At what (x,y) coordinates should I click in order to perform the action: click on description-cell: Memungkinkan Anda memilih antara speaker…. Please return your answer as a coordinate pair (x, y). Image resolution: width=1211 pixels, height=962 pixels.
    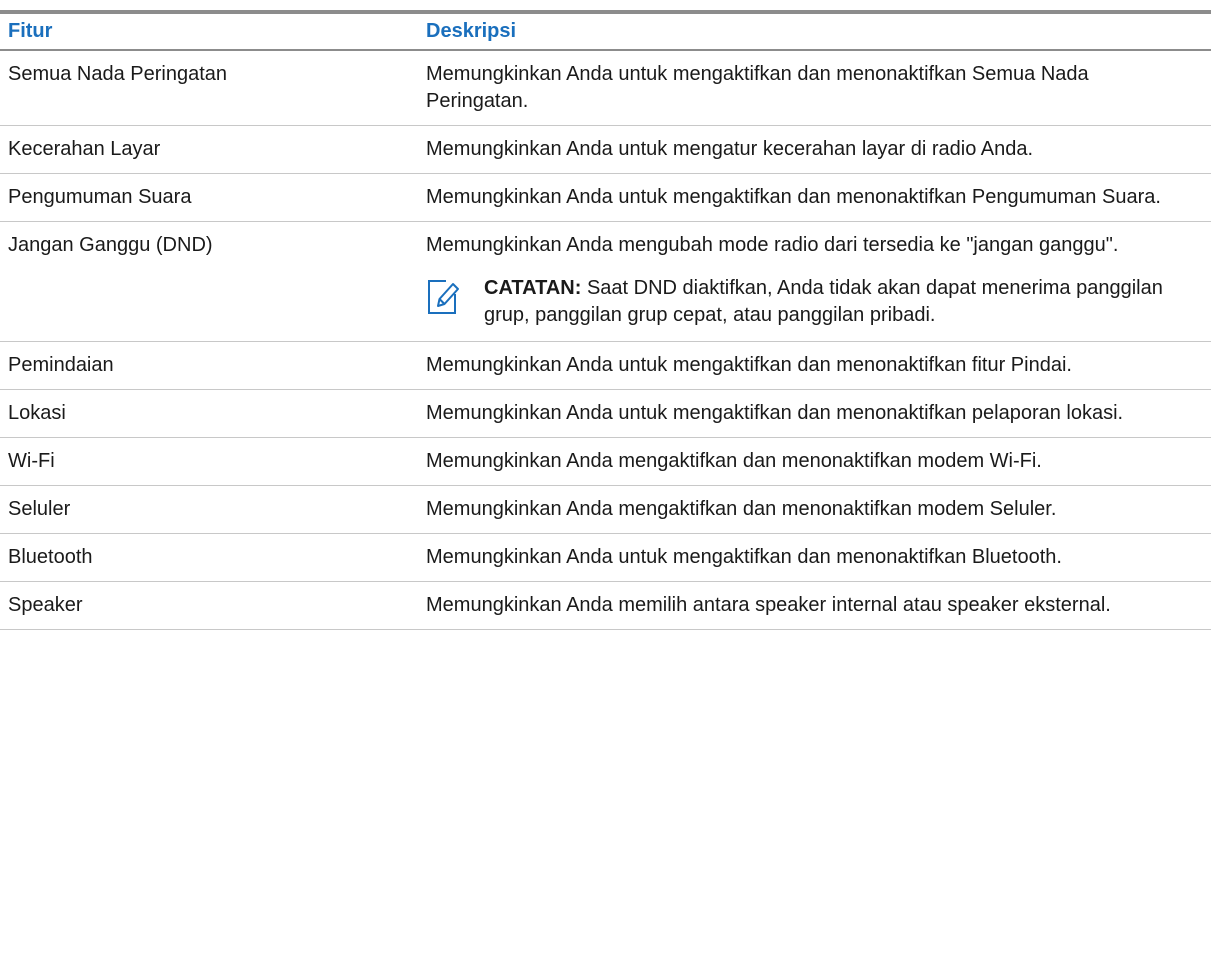
    Looking at the image, I should click on (768, 605).